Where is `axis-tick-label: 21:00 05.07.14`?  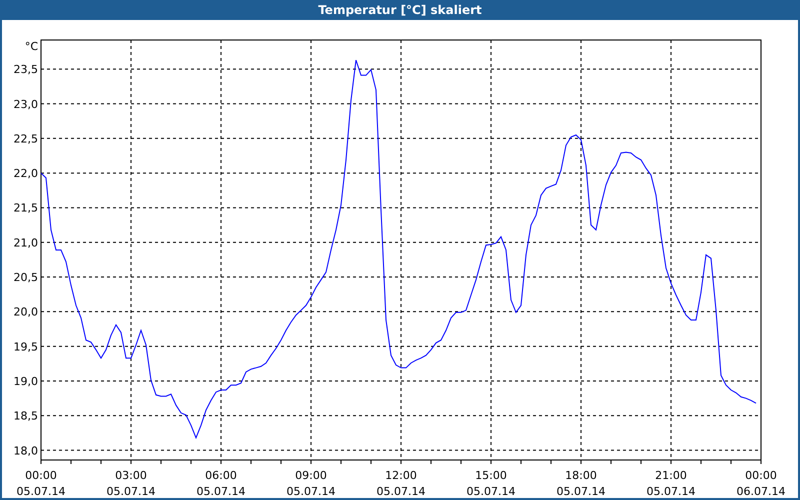 axis-tick-label: 21:00 05.07.14 is located at coordinates (671, 483).